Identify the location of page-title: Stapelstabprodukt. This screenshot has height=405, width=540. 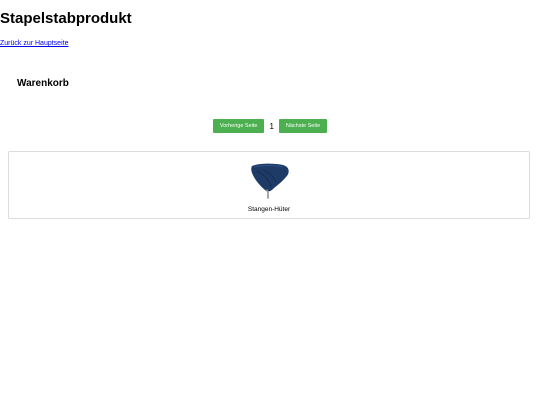
(66, 18).